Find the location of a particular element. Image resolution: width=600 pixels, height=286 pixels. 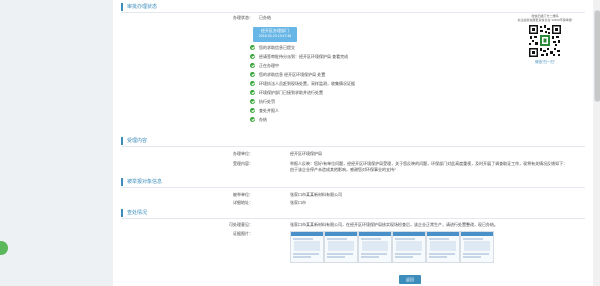

dept-value: 经开区环境保护局 is located at coordinates (306, 153).